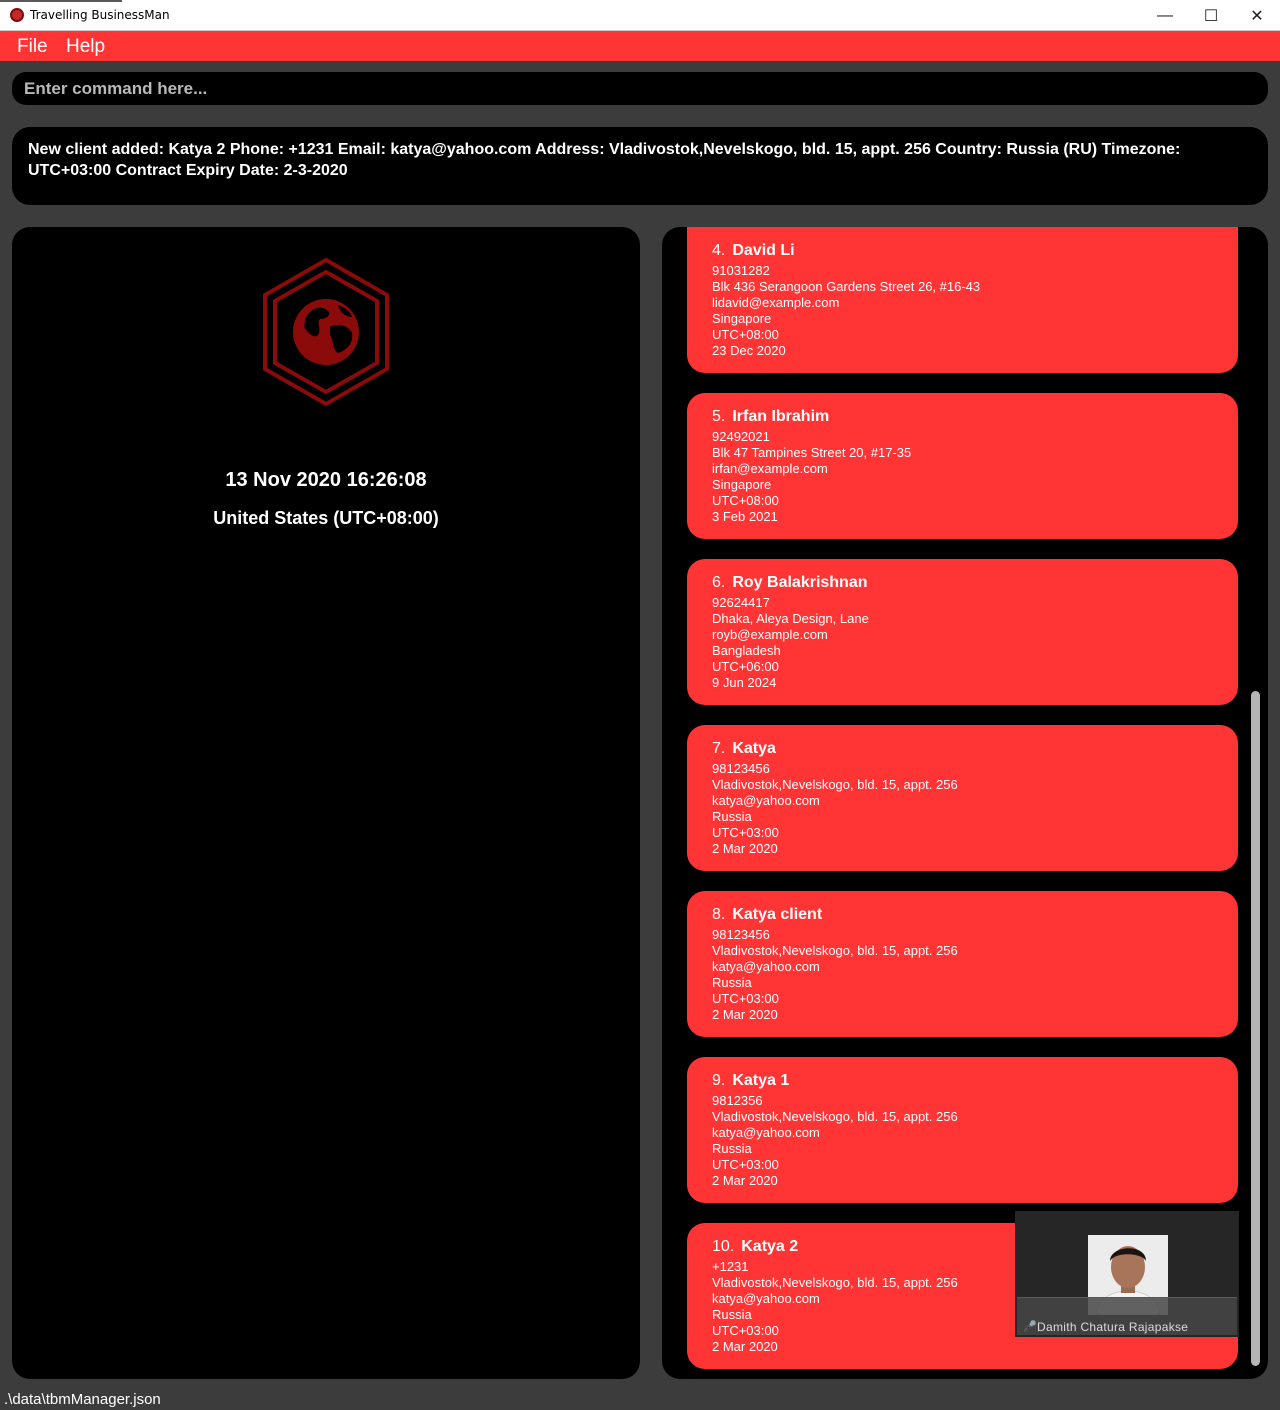 This screenshot has height=1410, width=1280. I want to click on client-name: Katya 1, so click(761, 1080).